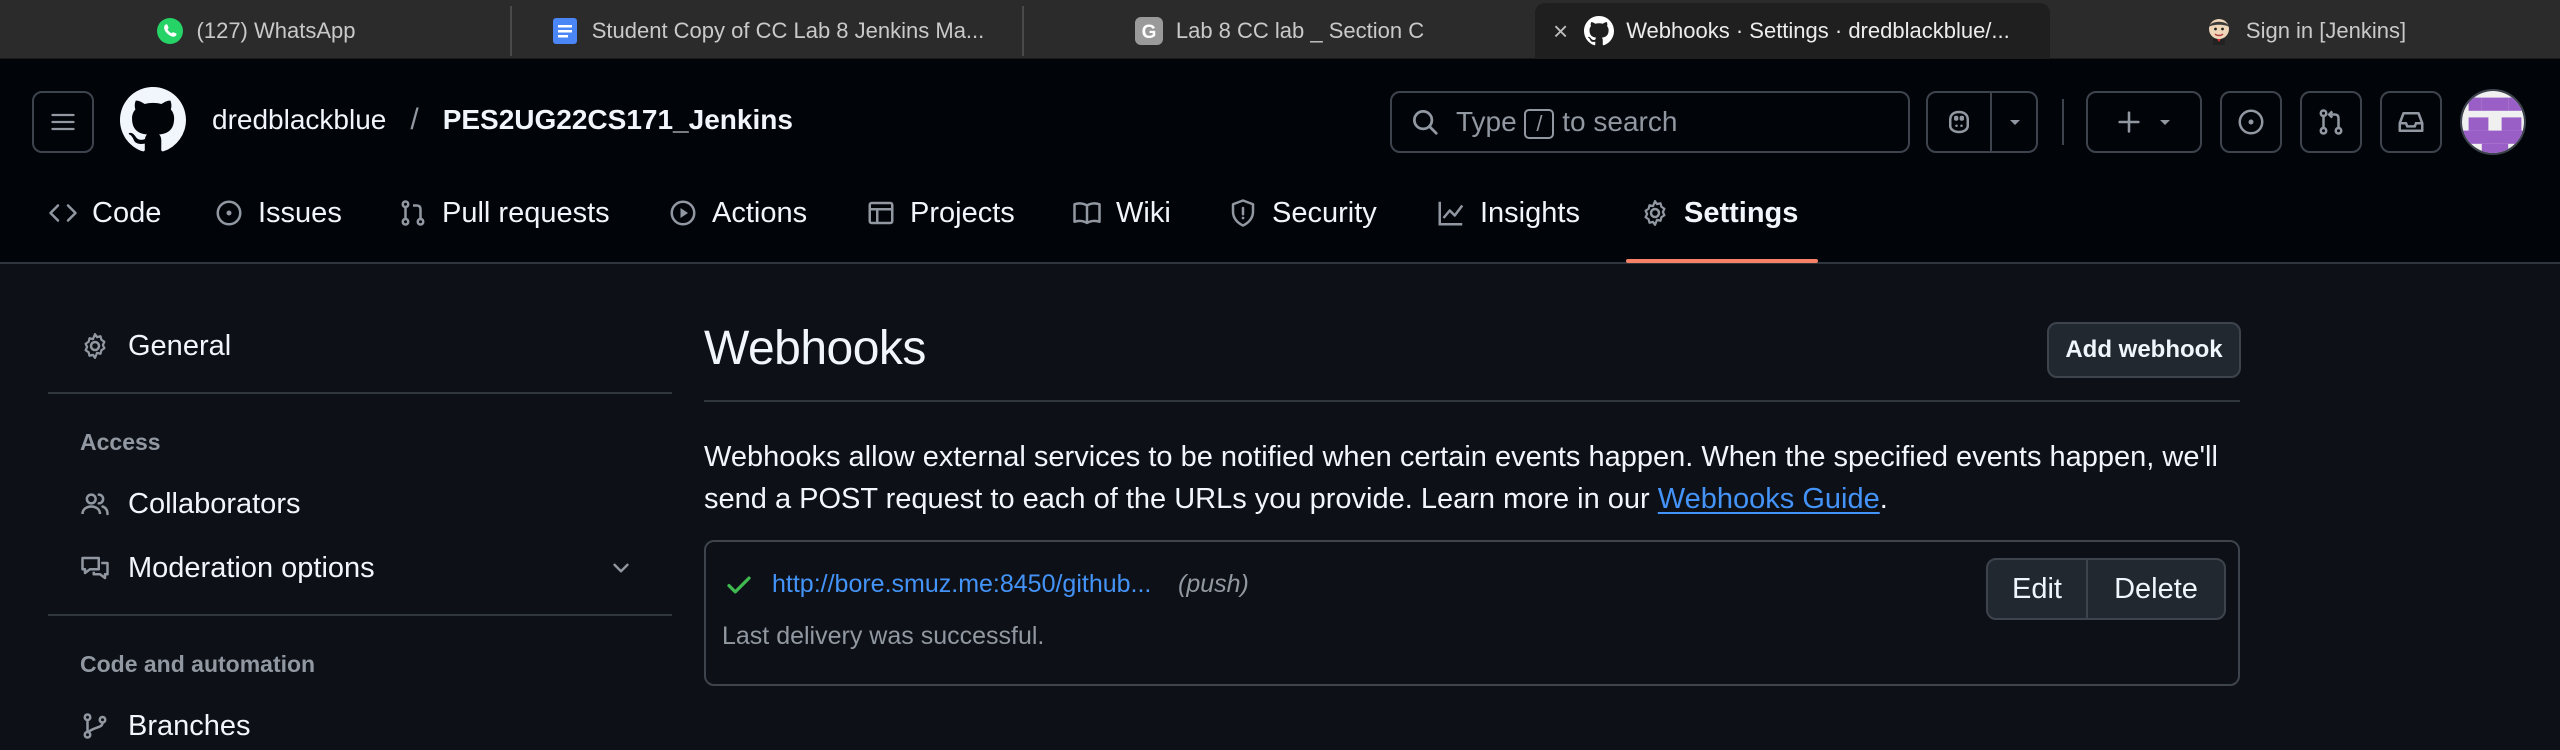  Describe the element at coordinates (815, 348) in the screenshot. I see `page-title: Webhooks` at that location.